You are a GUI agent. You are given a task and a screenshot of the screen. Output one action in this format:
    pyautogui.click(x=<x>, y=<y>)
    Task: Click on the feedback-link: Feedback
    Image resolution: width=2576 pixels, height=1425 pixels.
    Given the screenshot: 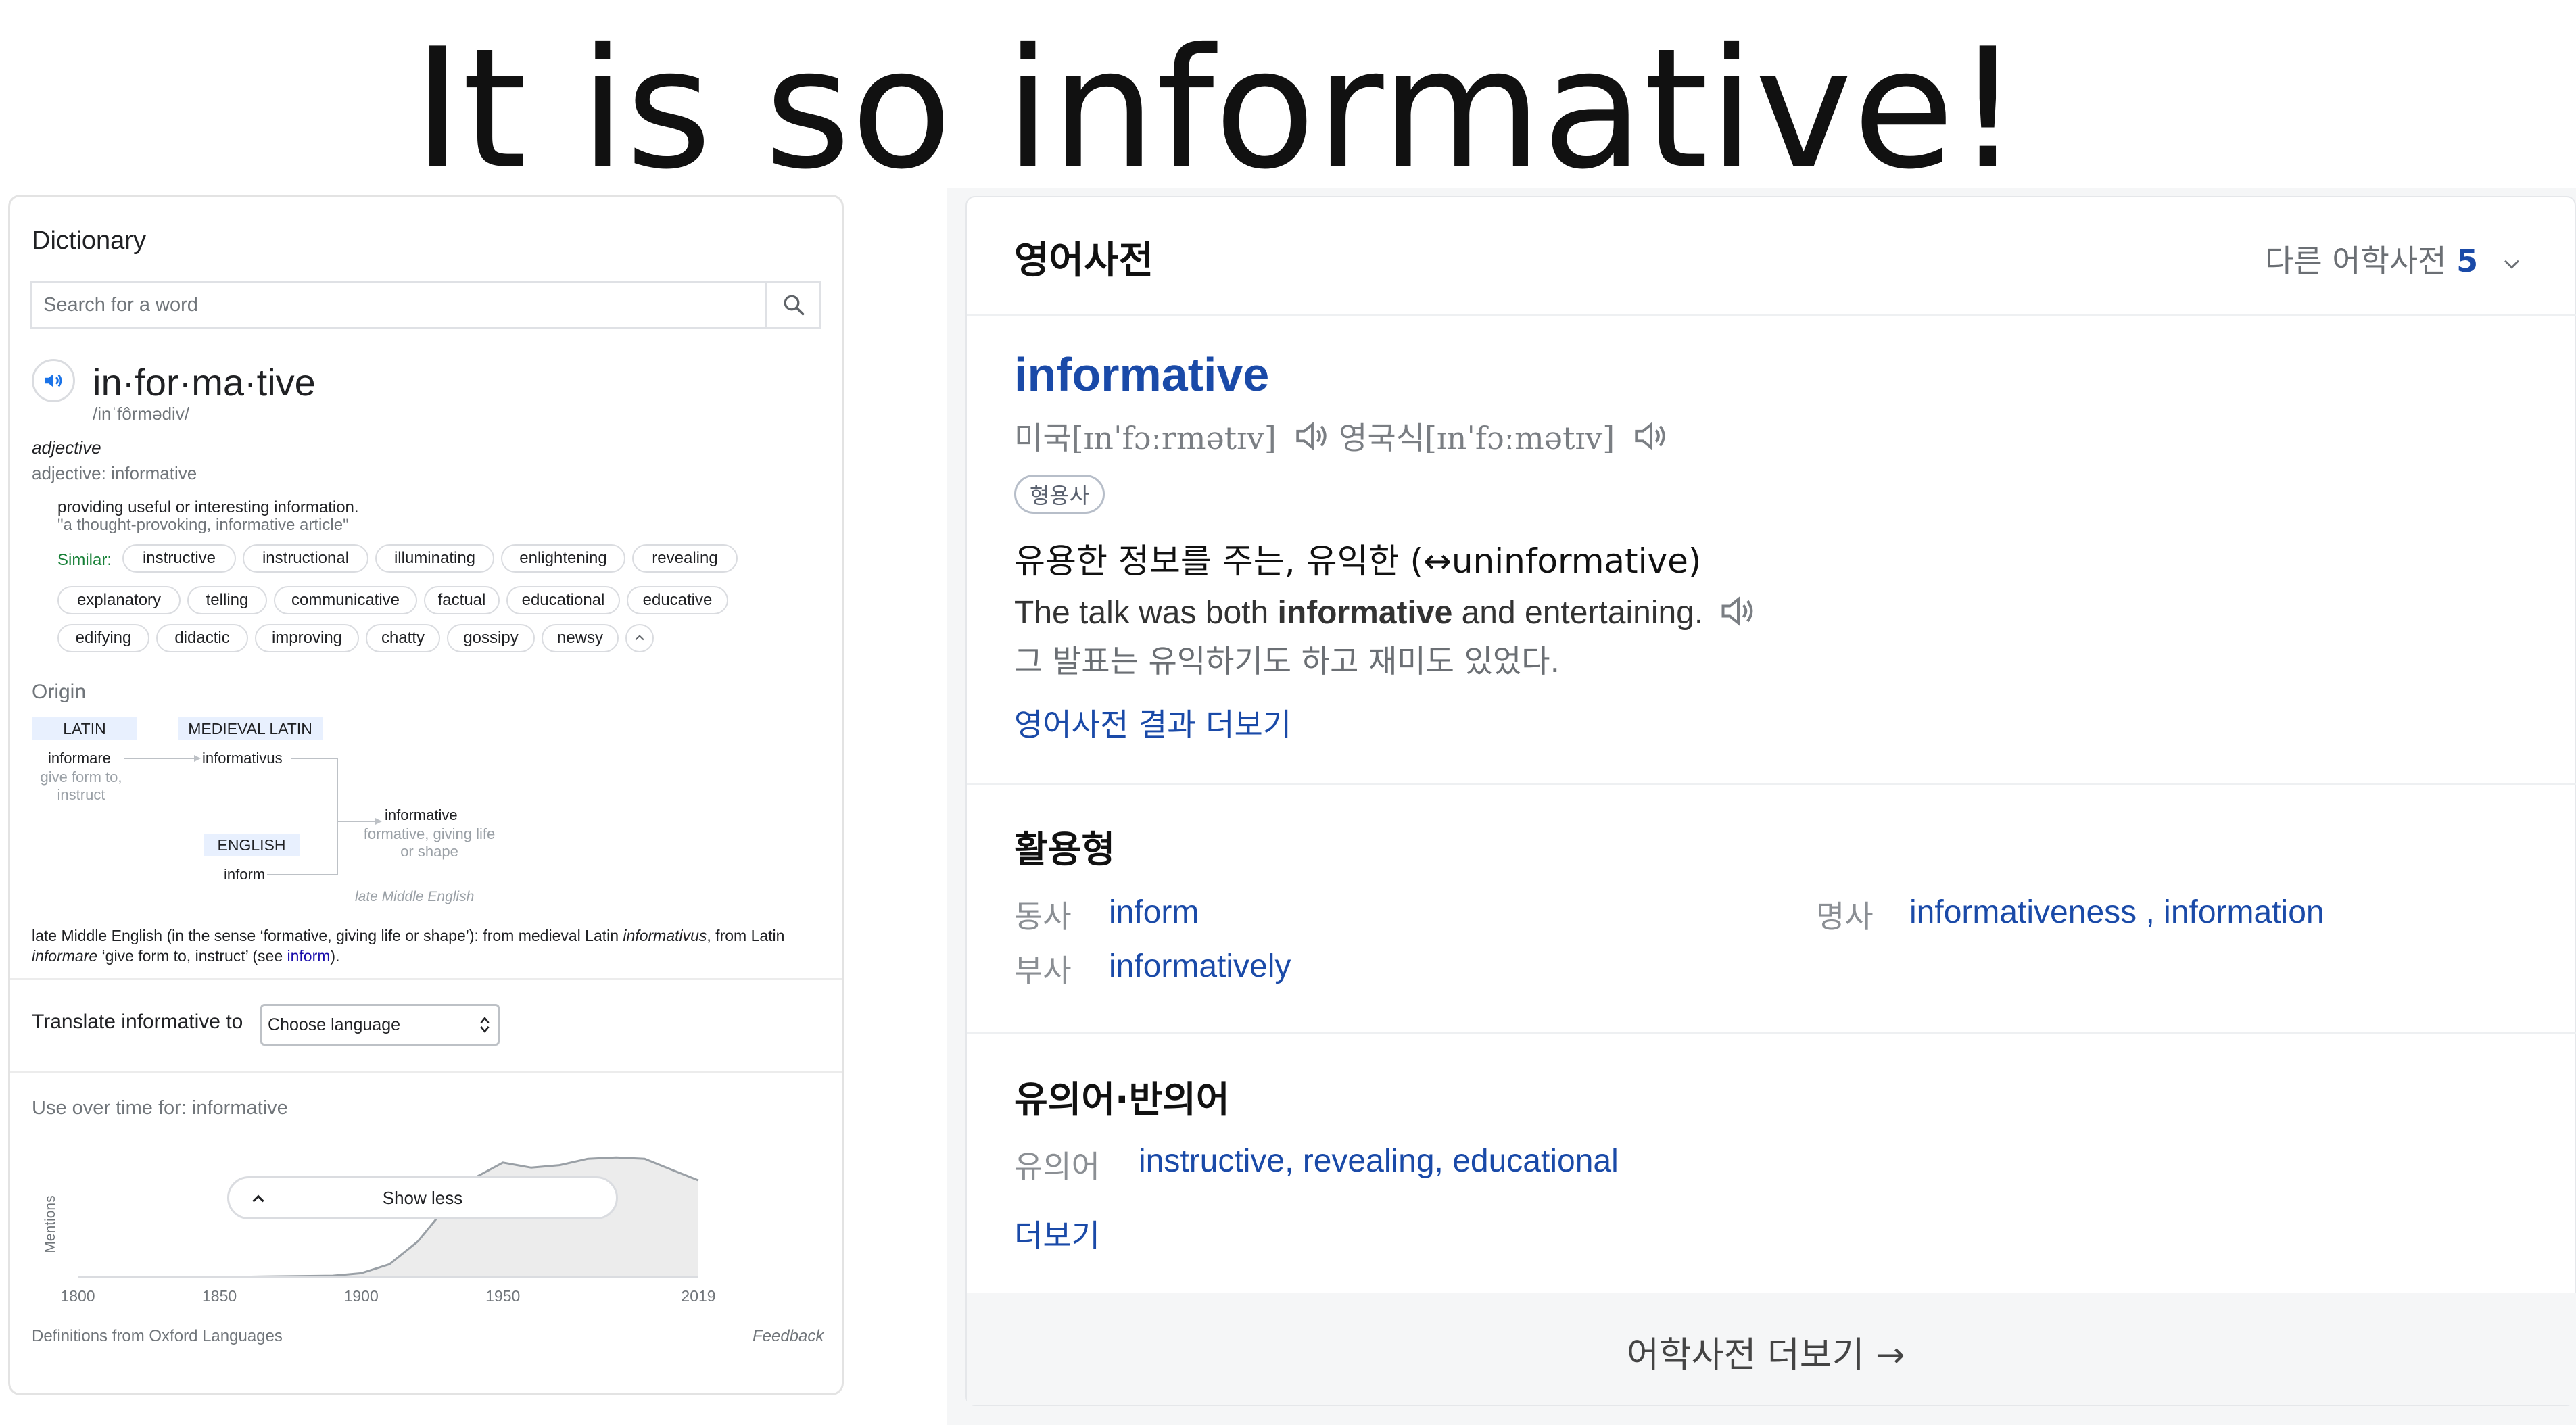 What is the action you would take?
    pyautogui.click(x=788, y=1336)
    